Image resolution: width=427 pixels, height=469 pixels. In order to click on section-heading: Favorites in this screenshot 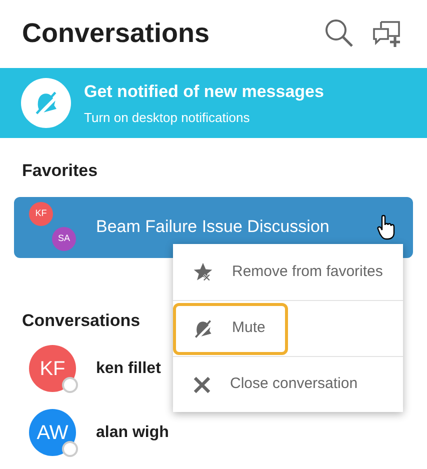, I will do `click(60, 171)`.